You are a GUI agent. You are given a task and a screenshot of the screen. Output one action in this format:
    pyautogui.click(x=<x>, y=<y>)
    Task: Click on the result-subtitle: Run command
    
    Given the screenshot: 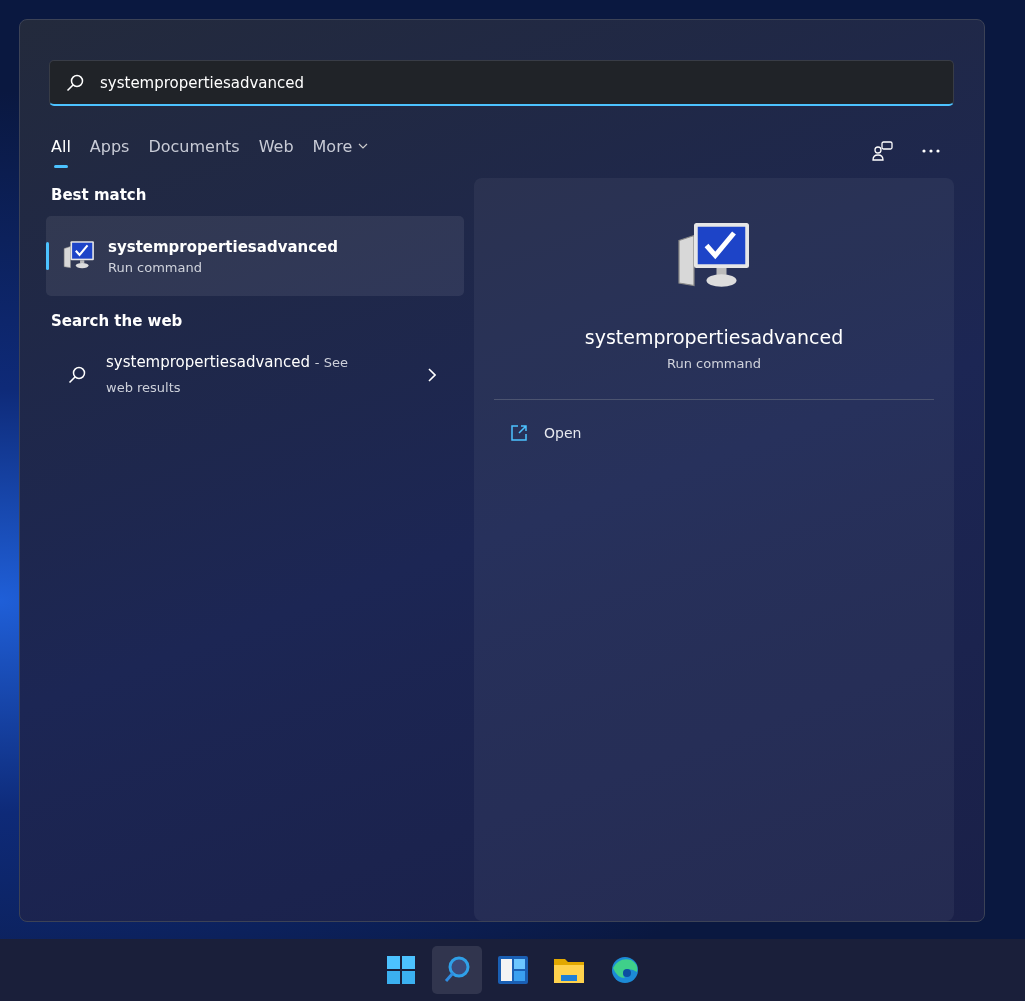 What is the action you would take?
    pyautogui.click(x=155, y=267)
    